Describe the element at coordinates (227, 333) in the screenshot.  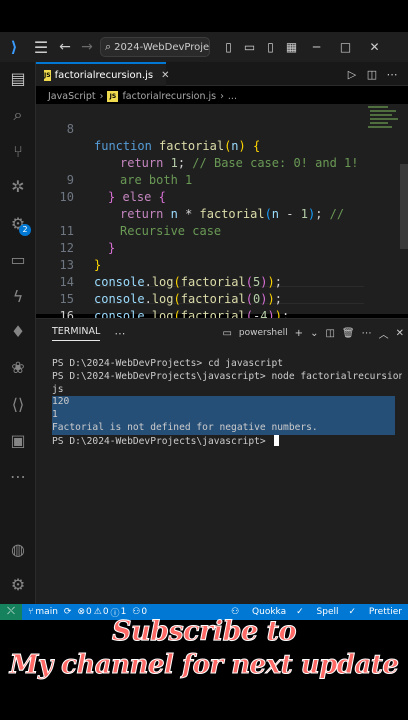
I see `terminal-icon: ▭` at that location.